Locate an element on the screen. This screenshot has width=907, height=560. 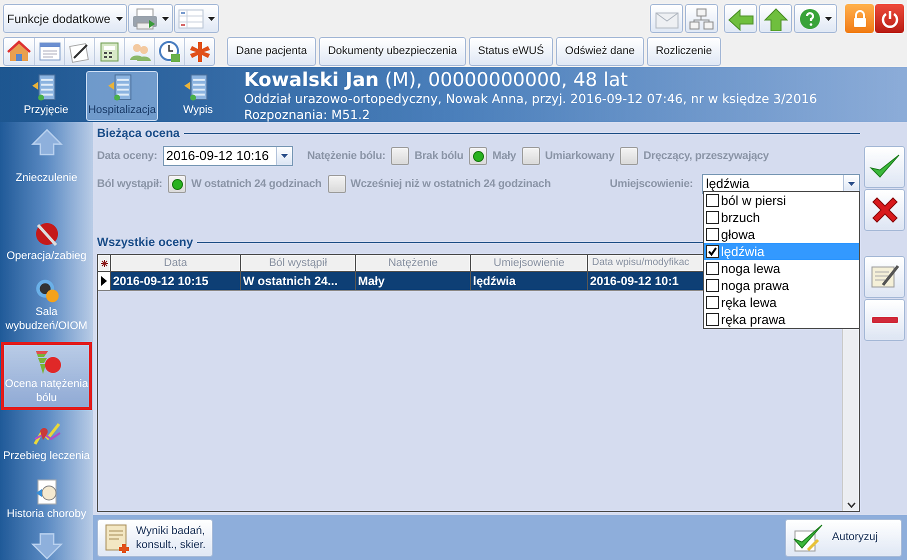
stage-tab: Przyjęcie is located at coordinates (46, 96).